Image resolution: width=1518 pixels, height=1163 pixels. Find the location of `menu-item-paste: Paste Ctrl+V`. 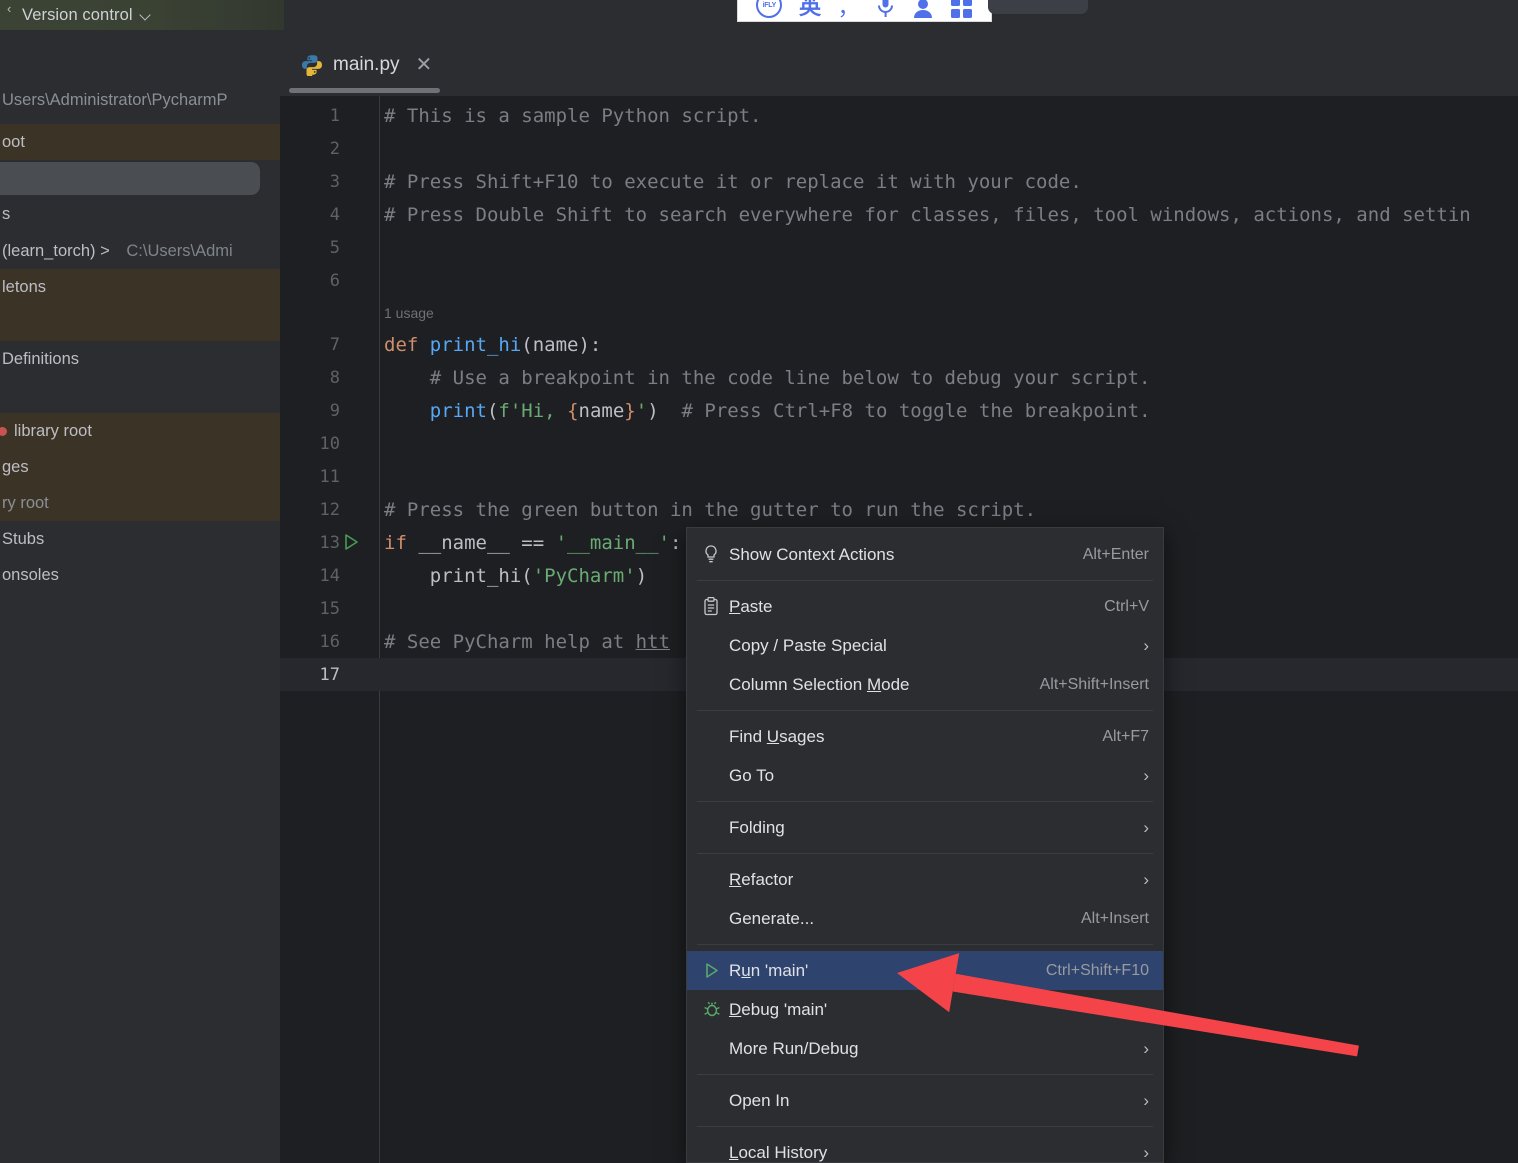

menu-item-paste: Paste Ctrl+V is located at coordinates (925, 606).